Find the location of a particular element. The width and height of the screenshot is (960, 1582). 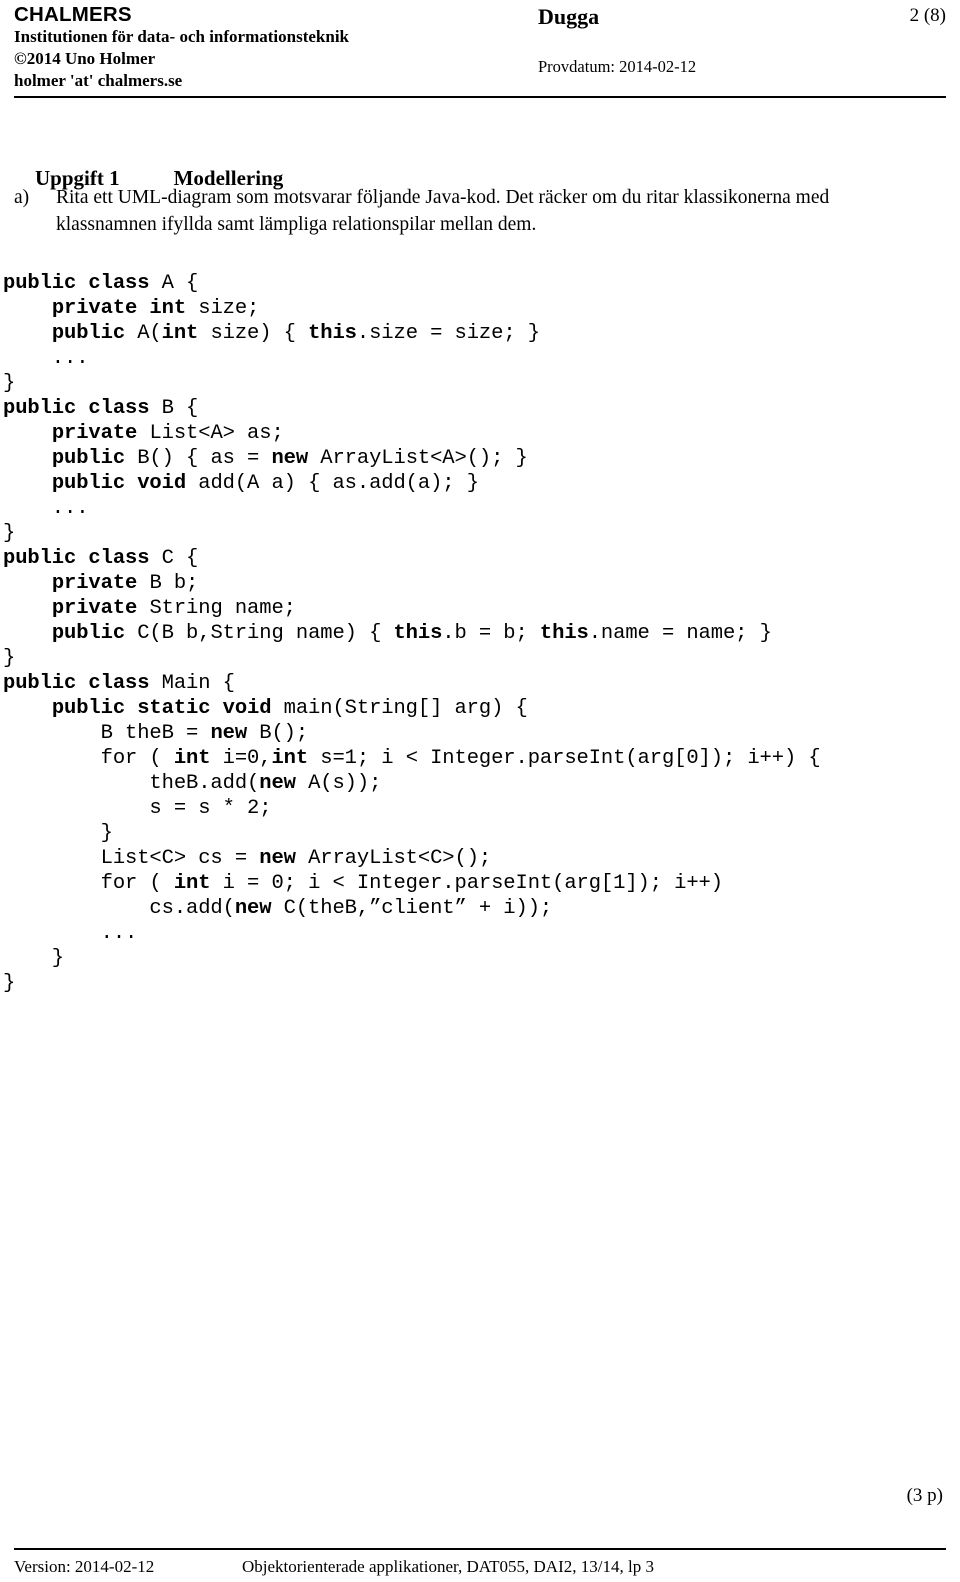

code-identifier: C(B b,String name) { is located at coordinates (265, 633).